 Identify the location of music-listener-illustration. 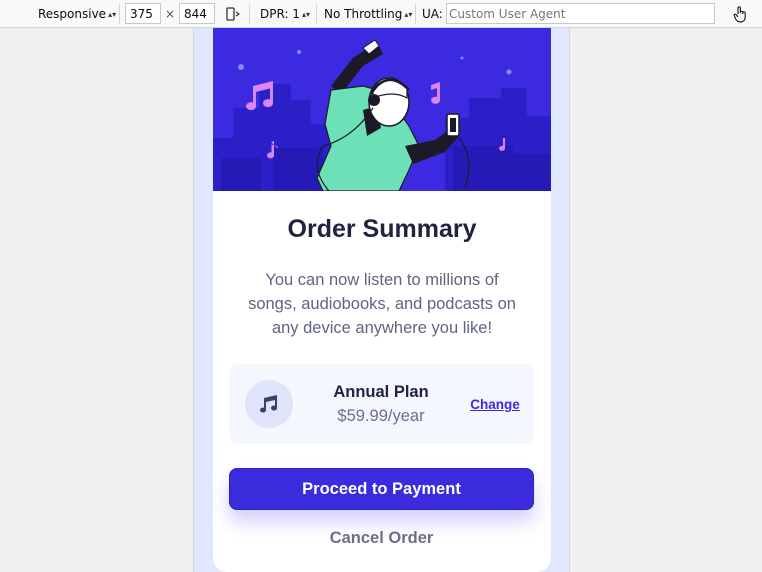
(382, 115).